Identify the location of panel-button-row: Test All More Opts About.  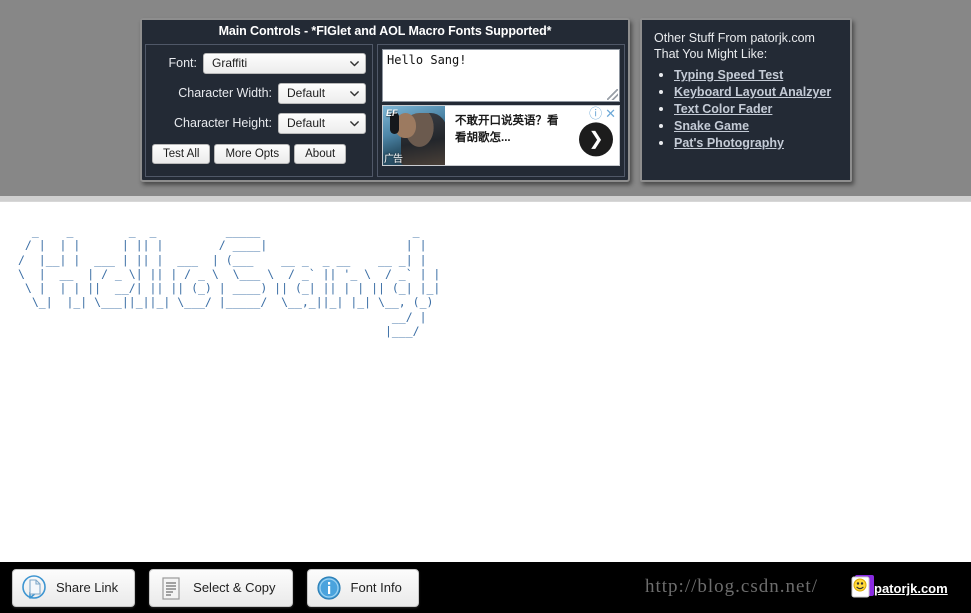
(259, 154).